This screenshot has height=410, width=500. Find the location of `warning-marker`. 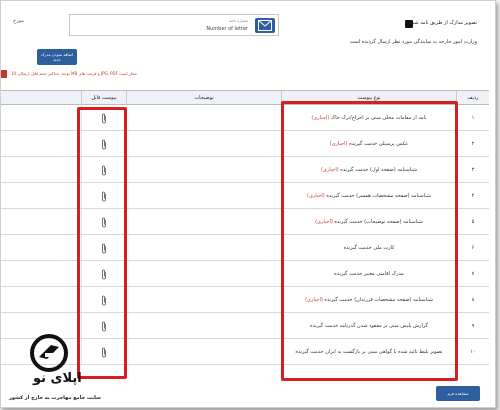

warning-marker is located at coordinates (4, 74).